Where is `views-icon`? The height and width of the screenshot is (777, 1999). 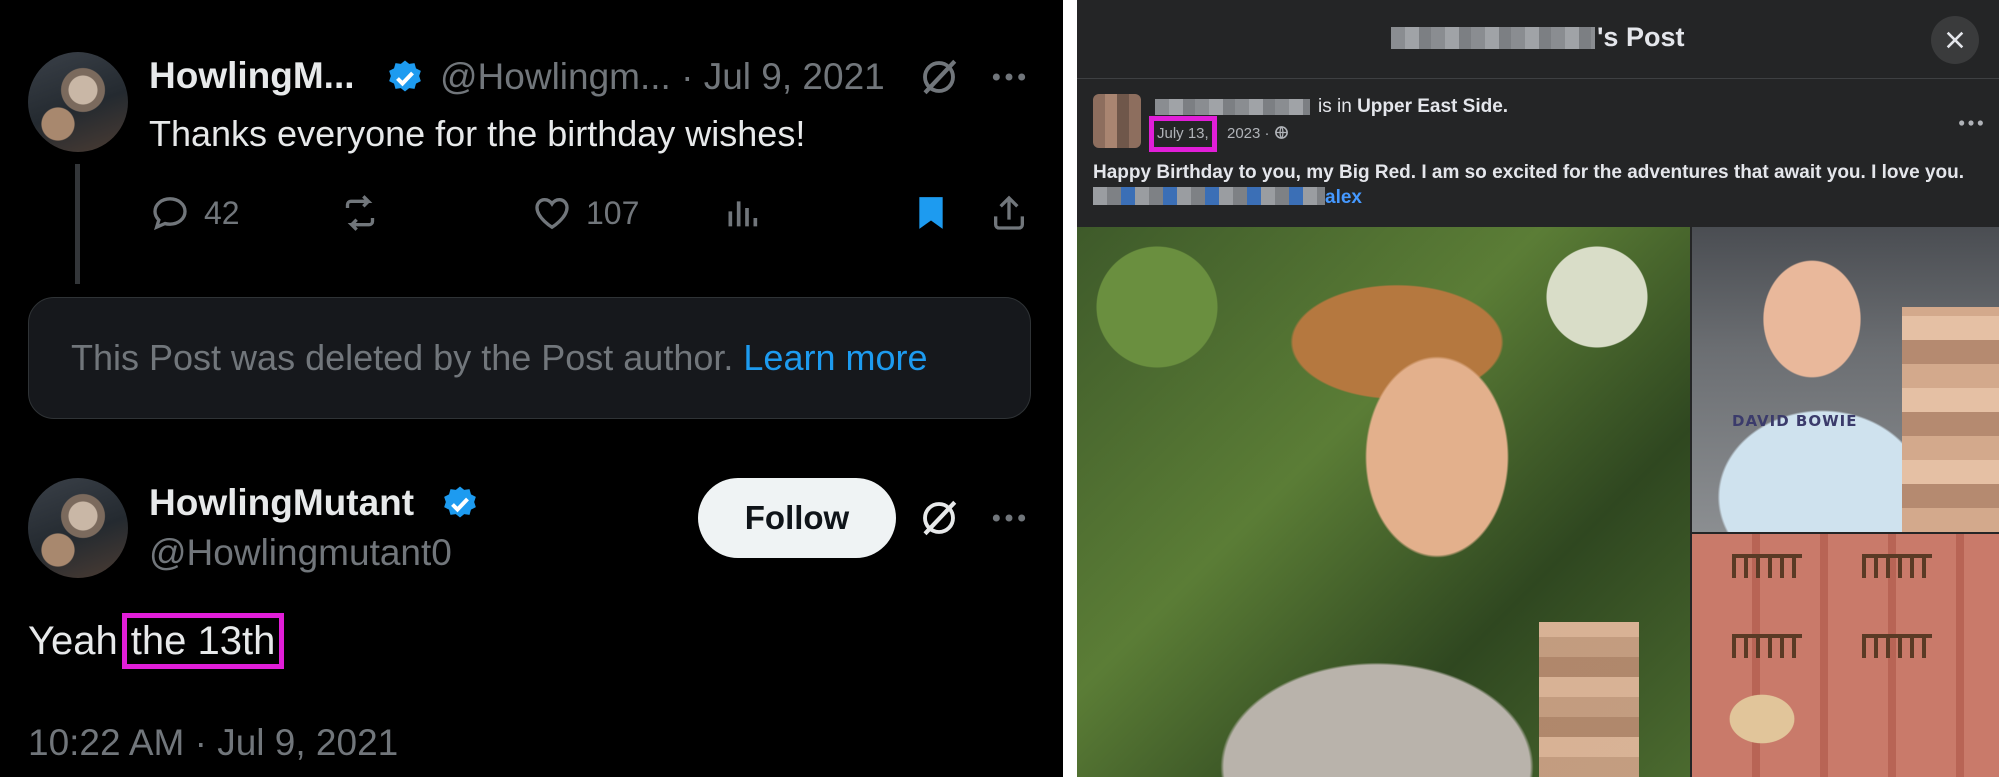 views-icon is located at coordinates (743, 214).